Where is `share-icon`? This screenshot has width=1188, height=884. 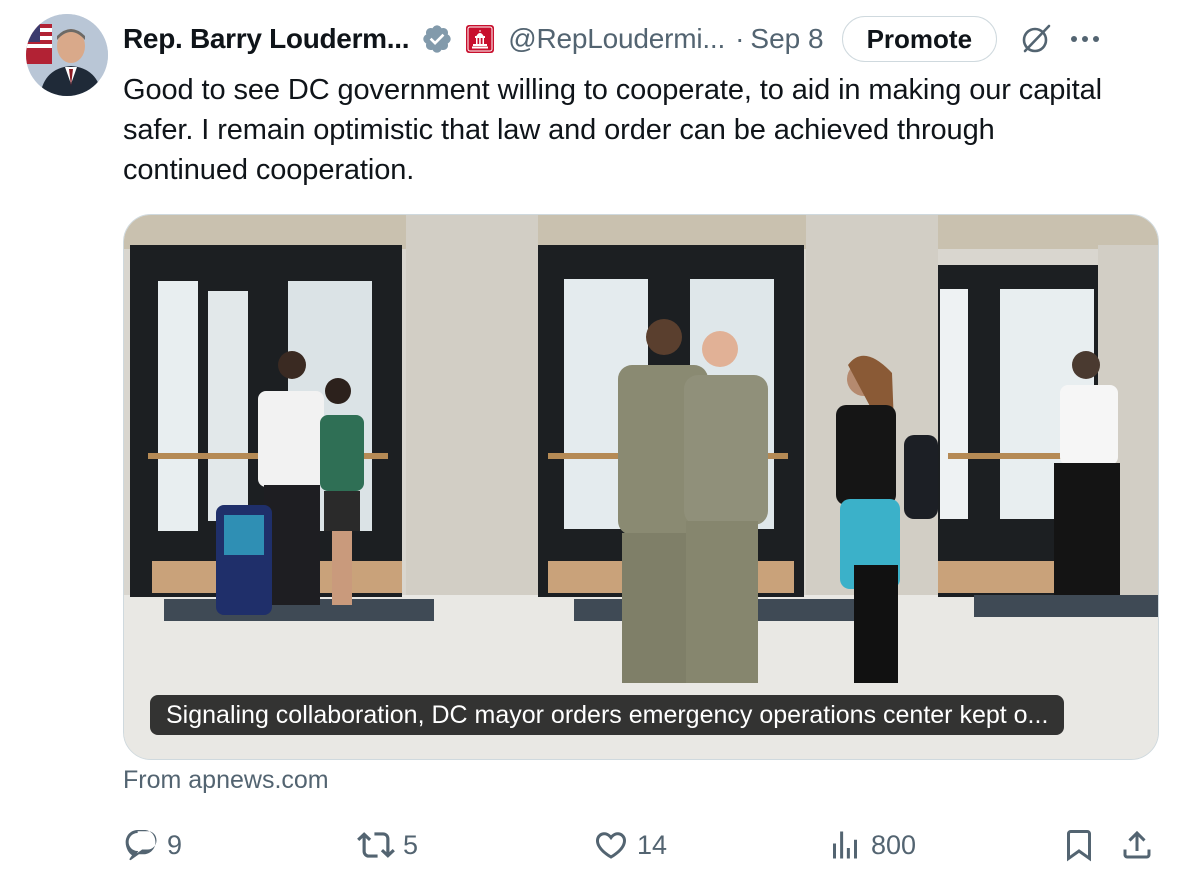
share-icon is located at coordinates (1137, 844).